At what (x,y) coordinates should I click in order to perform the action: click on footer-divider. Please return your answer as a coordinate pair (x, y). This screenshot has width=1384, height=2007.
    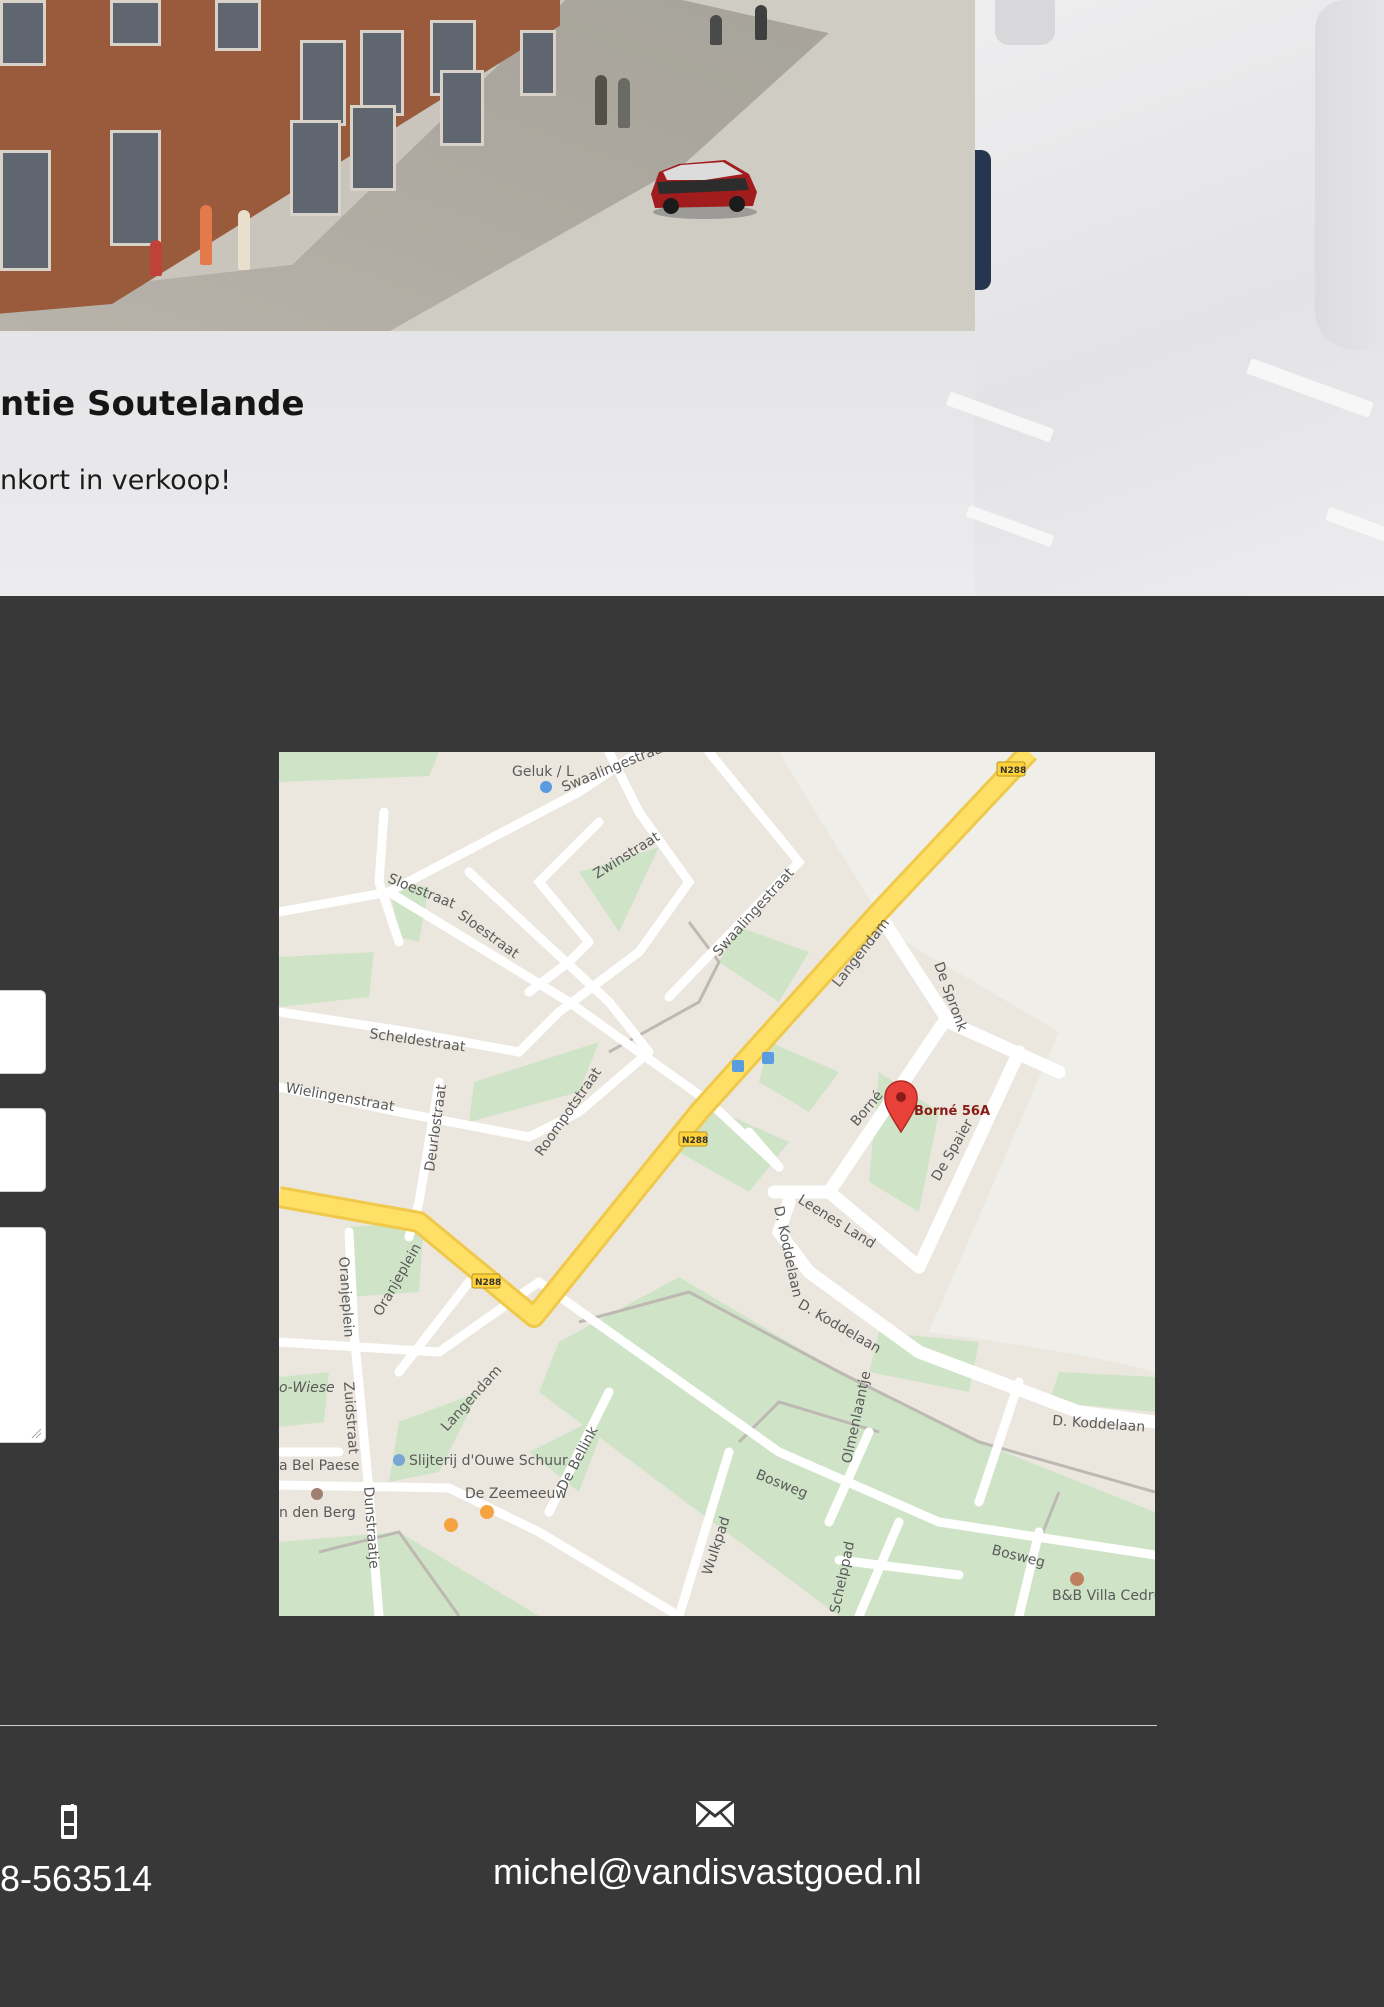
    Looking at the image, I should click on (578, 1725).